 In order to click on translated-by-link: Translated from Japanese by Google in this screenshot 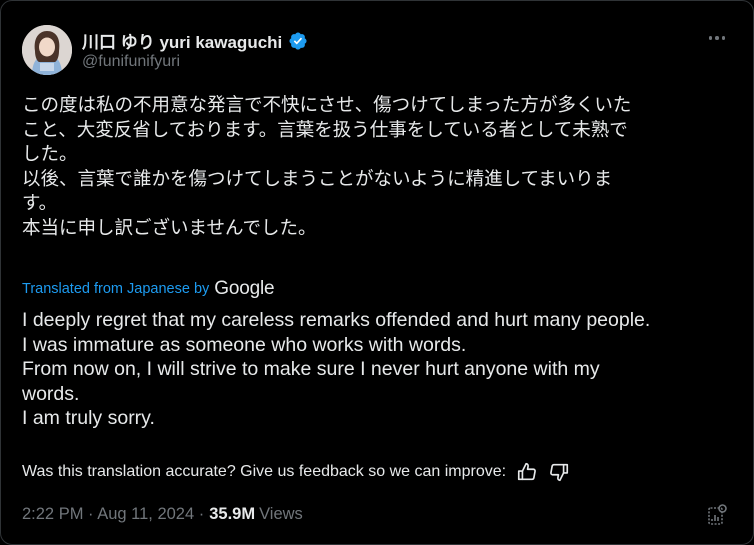, I will do `click(148, 289)`.